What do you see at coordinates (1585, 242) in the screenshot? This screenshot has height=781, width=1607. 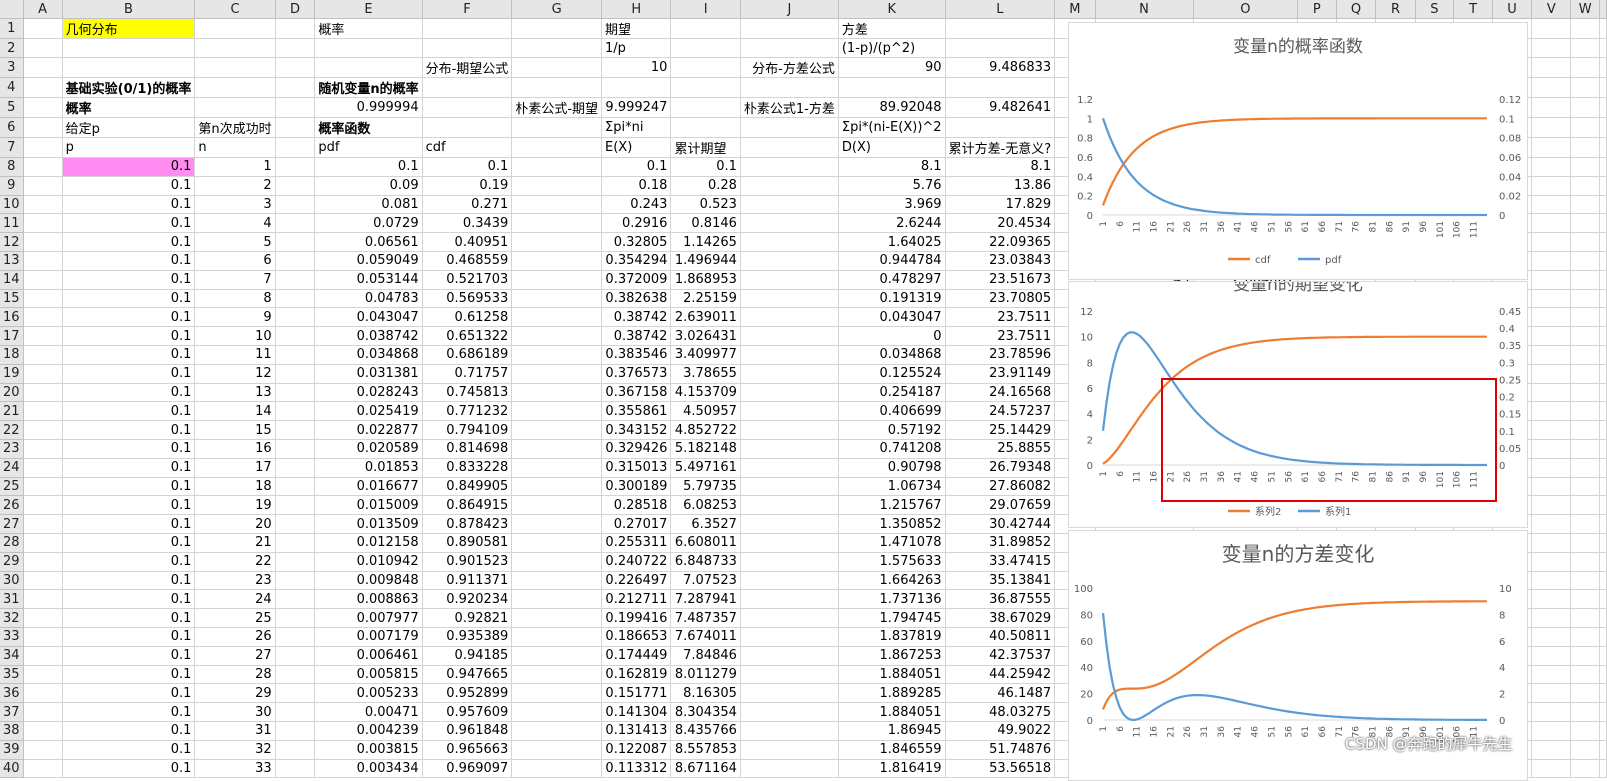 I see `cell-W12` at bounding box center [1585, 242].